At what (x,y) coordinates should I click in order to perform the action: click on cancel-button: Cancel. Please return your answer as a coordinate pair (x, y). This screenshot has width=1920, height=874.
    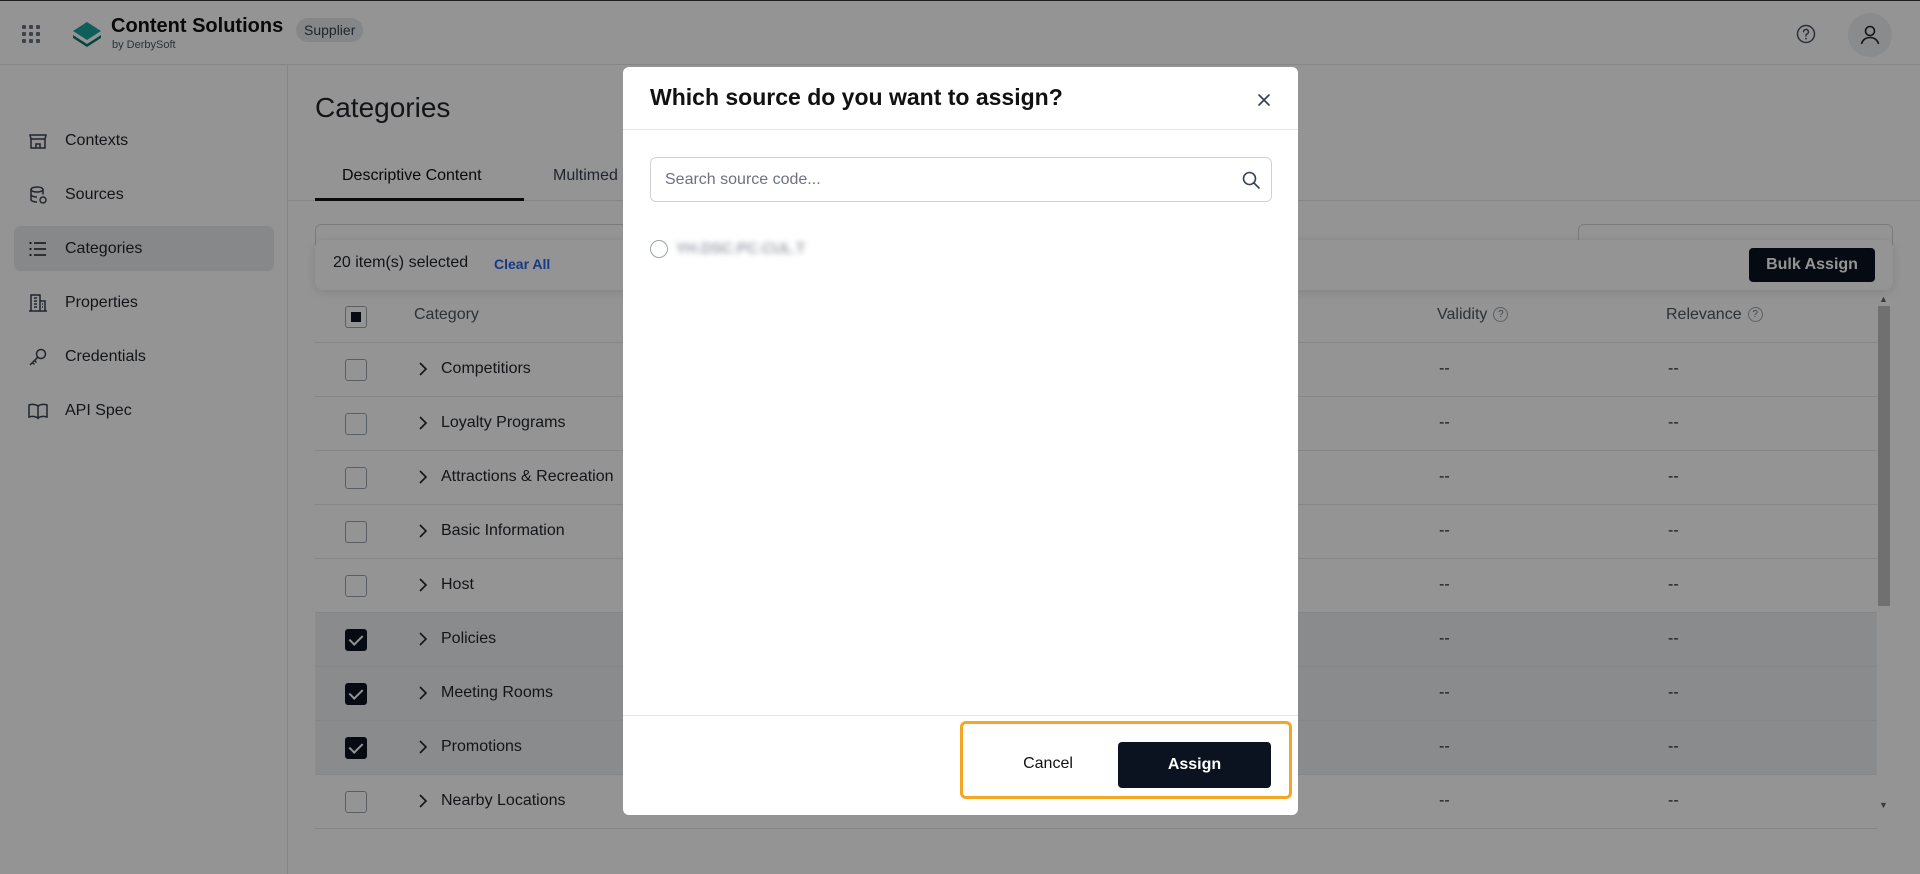
    Looking at the image, I should click on (1048, 764).